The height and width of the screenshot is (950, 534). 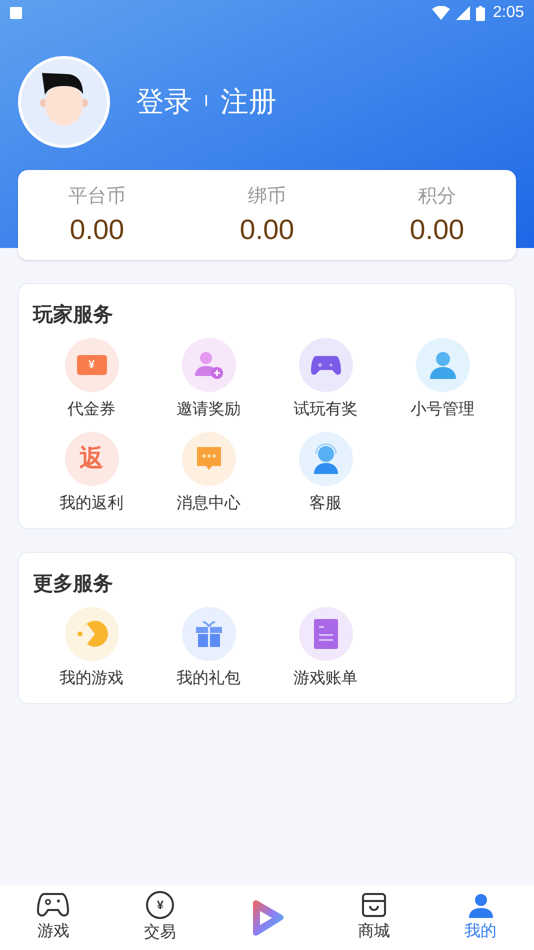 What do you see at coordinates (208, 678) in the screenshot?
I see `service-label: 我的礼包` at bounding box center [208, 678].